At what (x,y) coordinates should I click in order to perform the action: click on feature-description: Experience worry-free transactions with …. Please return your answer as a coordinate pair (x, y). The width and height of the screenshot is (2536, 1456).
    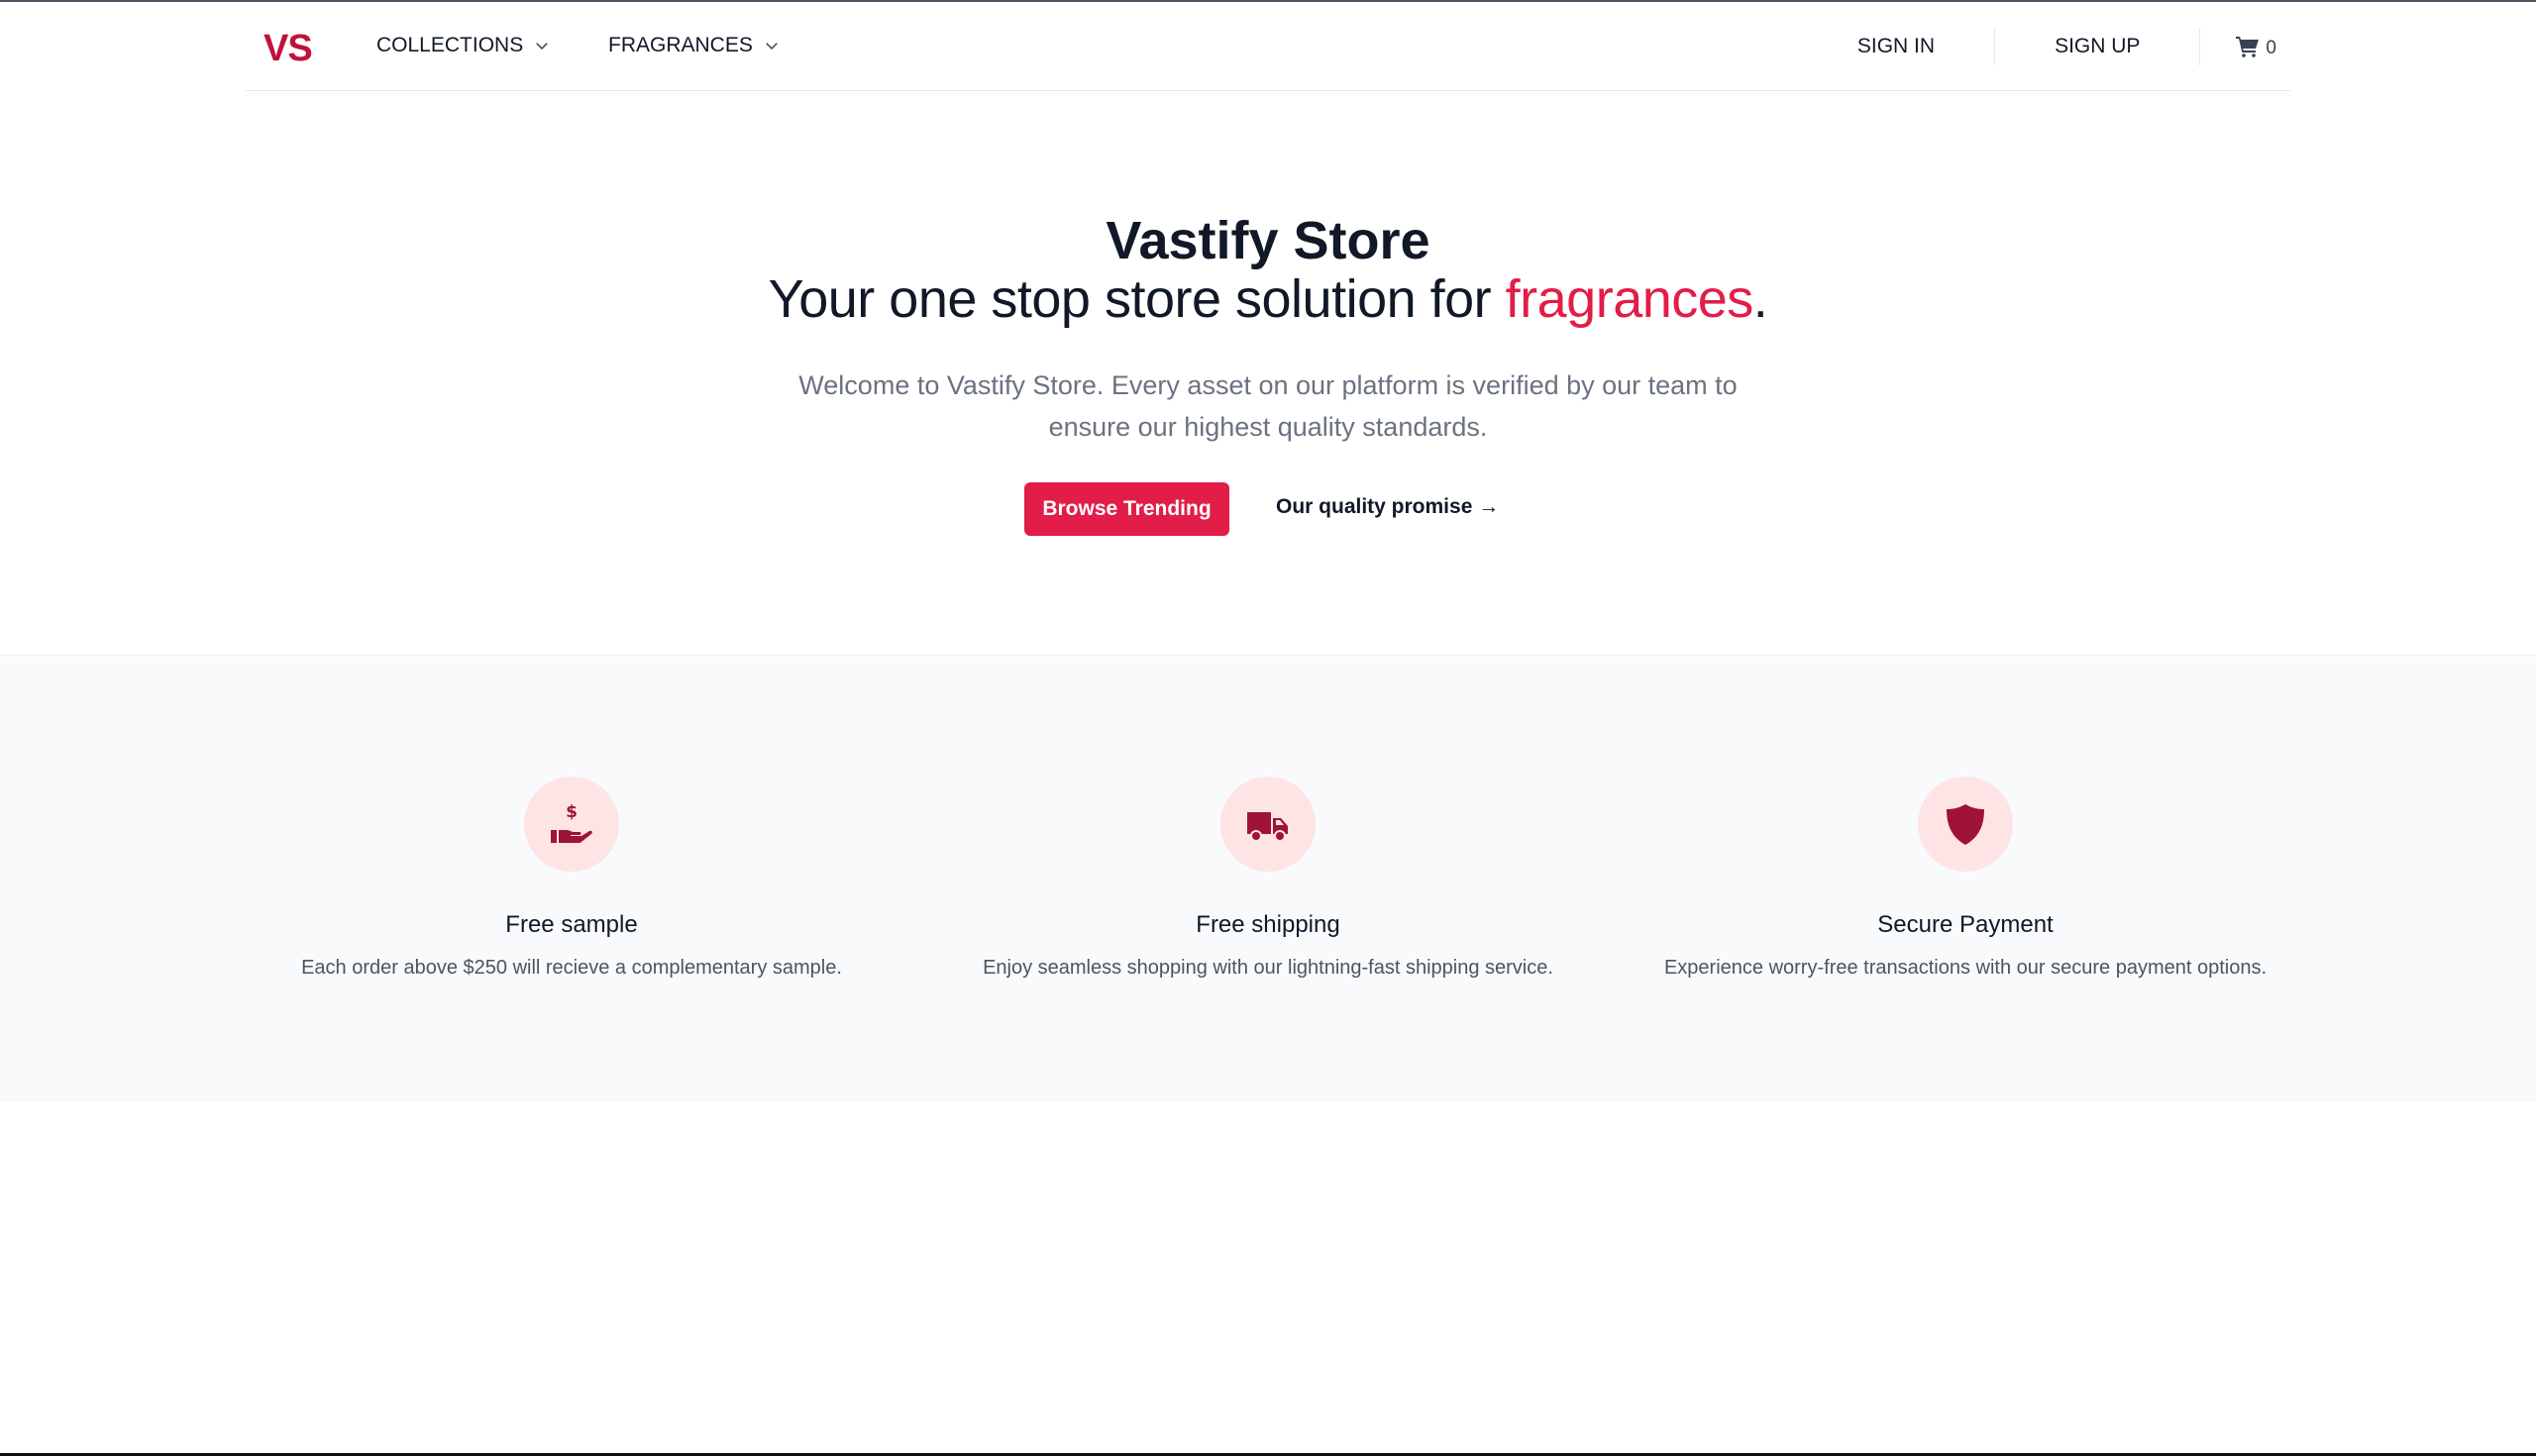
    Looking at the image, I should click on (1965, 968).